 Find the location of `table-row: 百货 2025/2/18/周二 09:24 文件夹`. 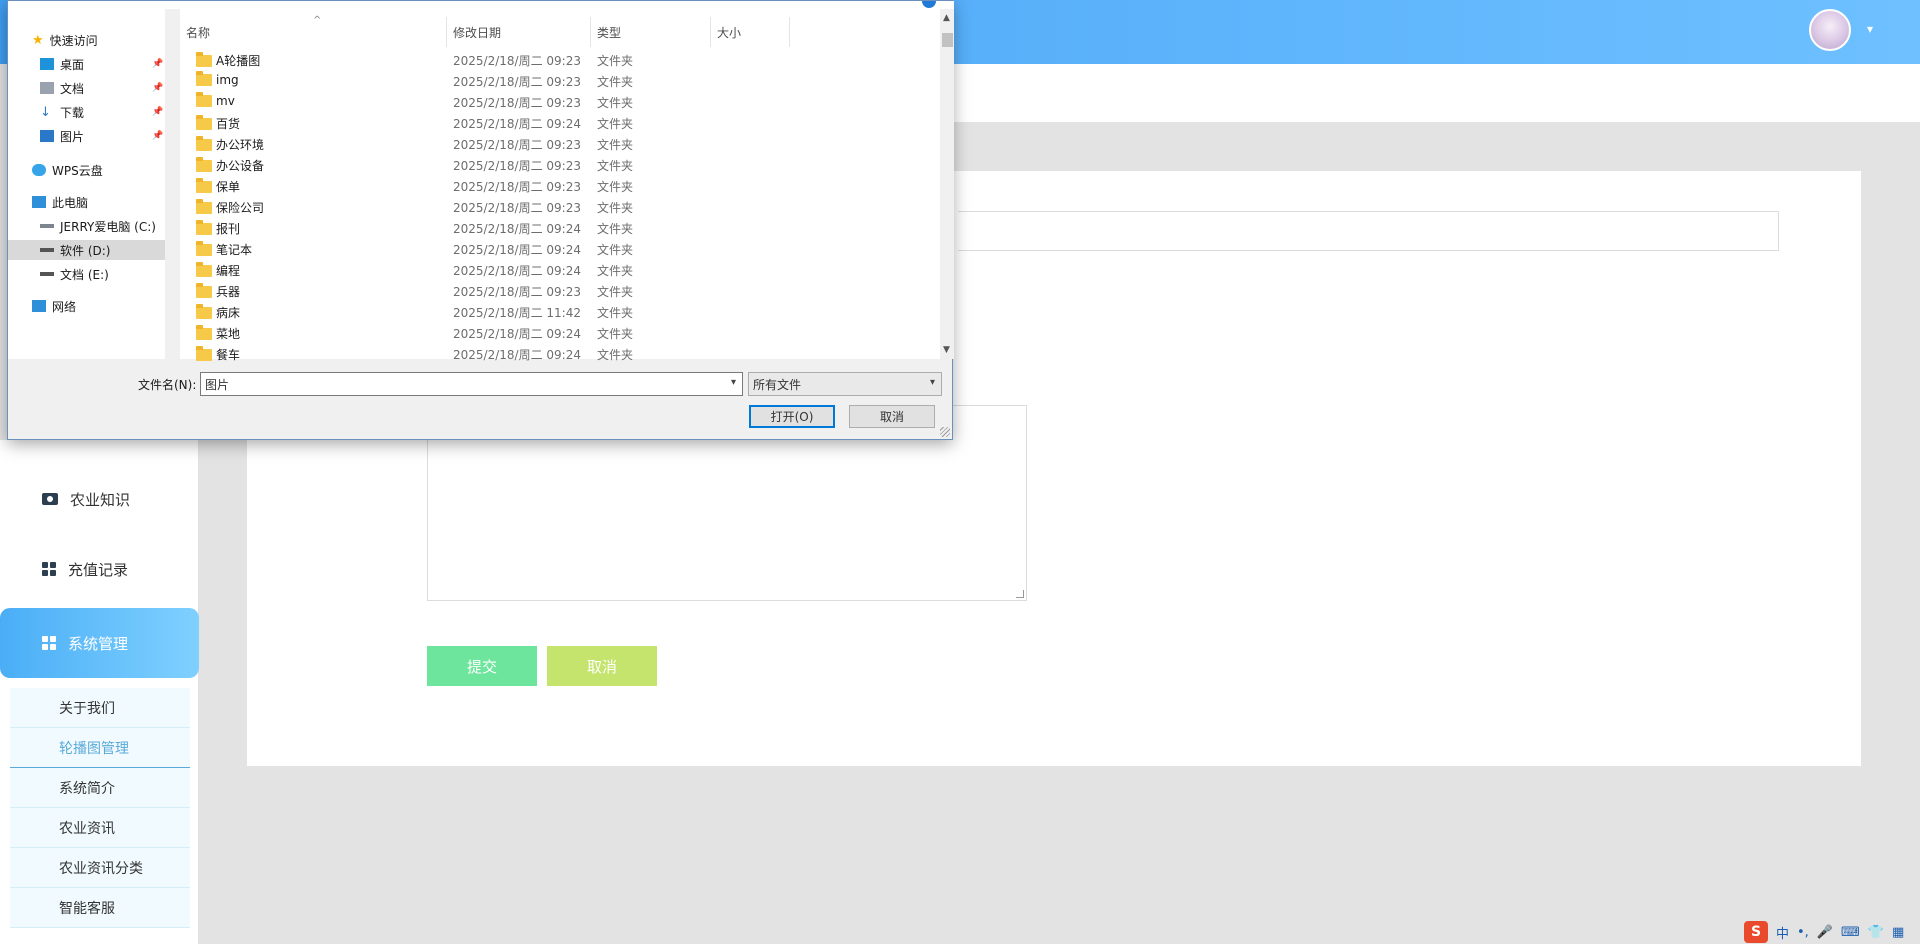

table-row: 百货 2025/2/18/周二 09:24 文件夹 is located at coordinates (560, 122).